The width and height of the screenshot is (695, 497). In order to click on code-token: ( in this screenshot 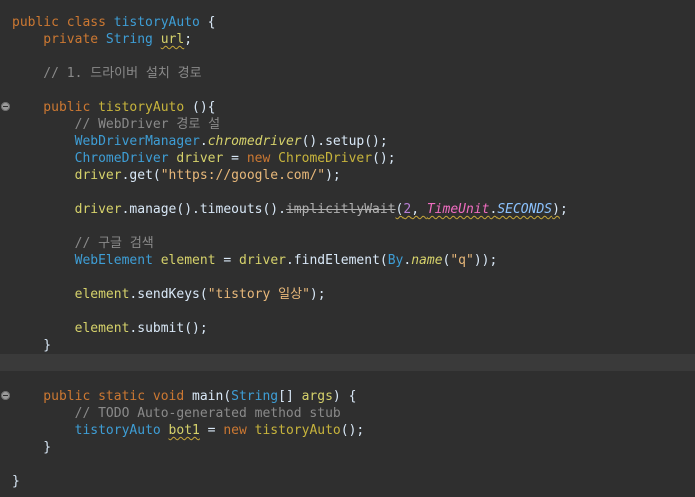, I will do `click(227, 396)`.